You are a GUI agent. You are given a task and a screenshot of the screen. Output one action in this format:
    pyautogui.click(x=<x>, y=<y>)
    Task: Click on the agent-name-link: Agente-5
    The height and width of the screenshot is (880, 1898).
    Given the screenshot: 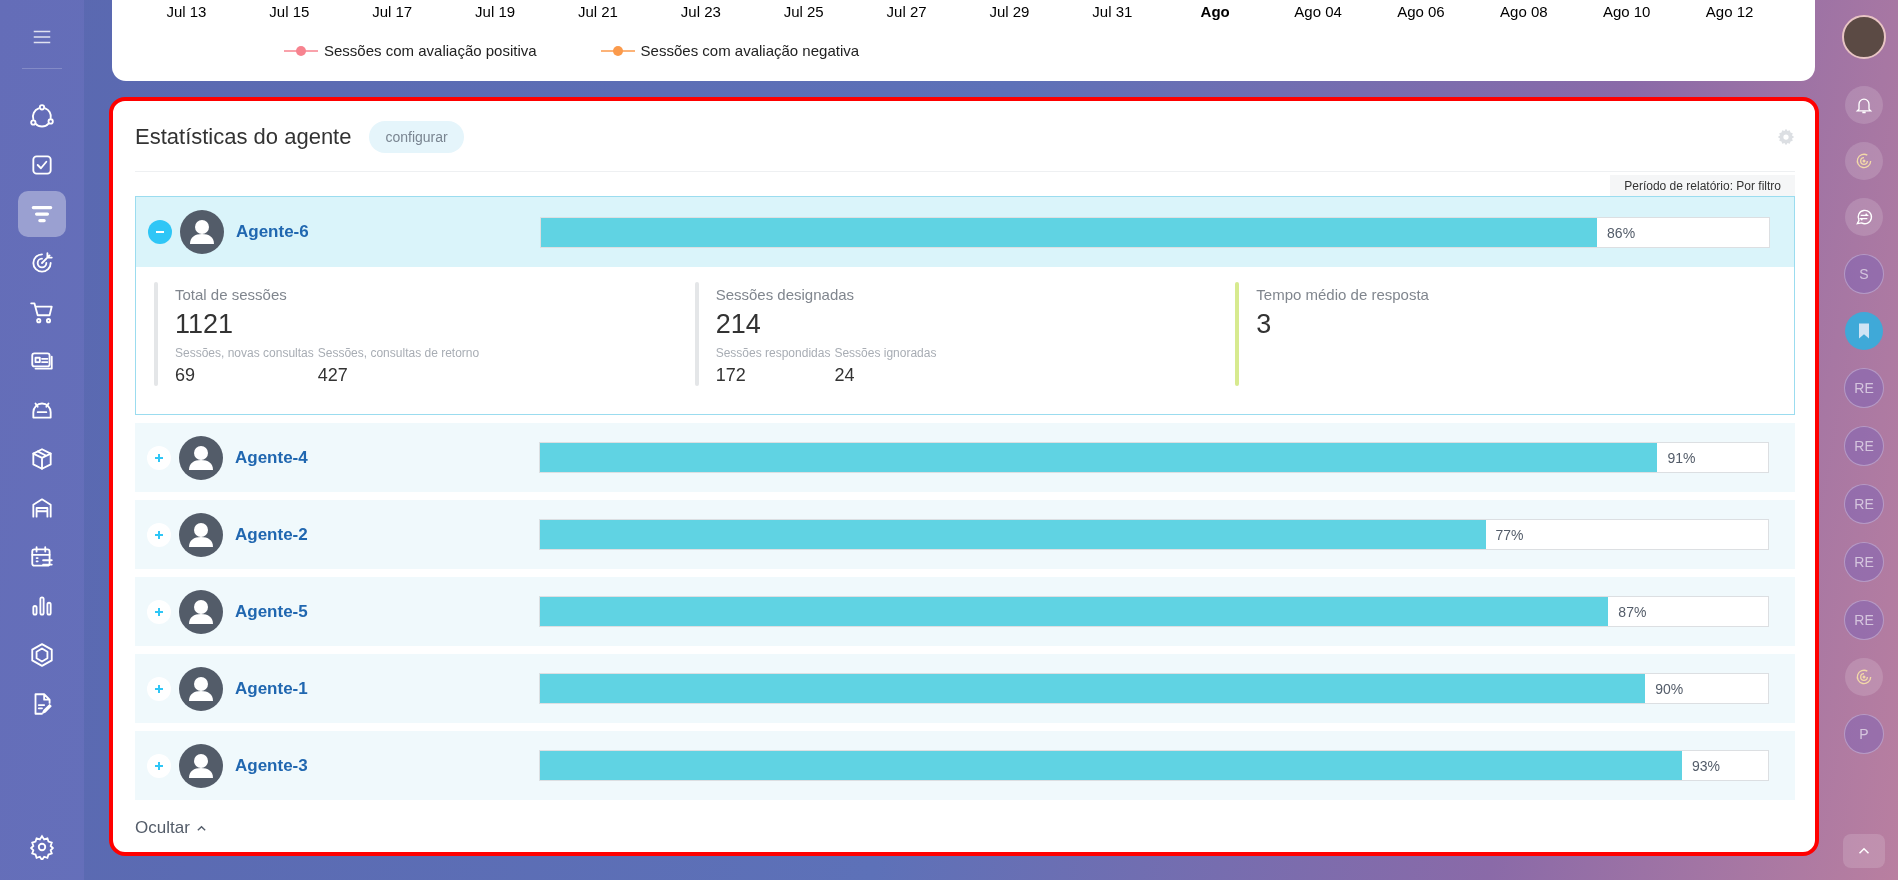 What is the action you would take?
    pyautogui.click(x=387, y=611)
    